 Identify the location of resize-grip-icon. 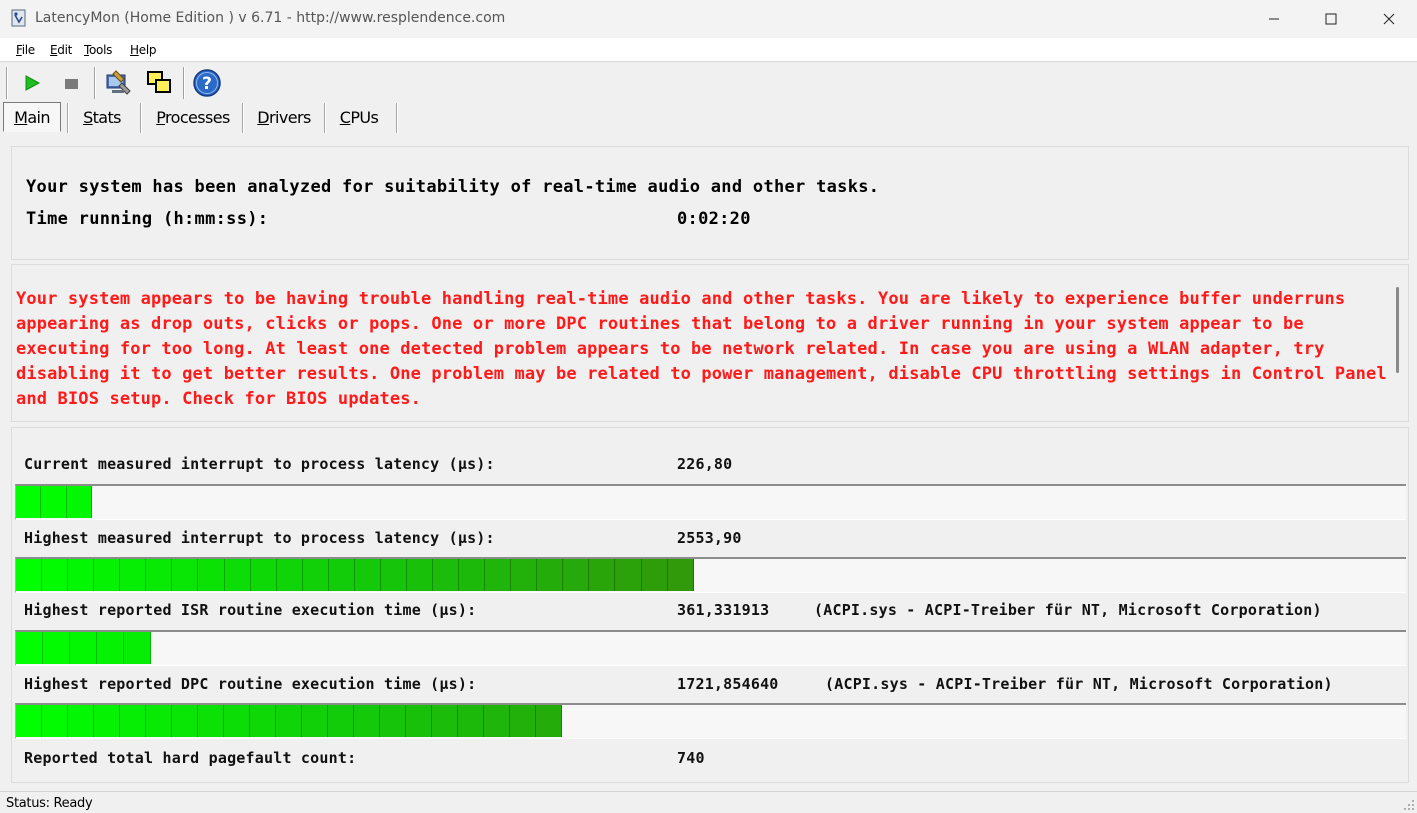
(1409, 805).